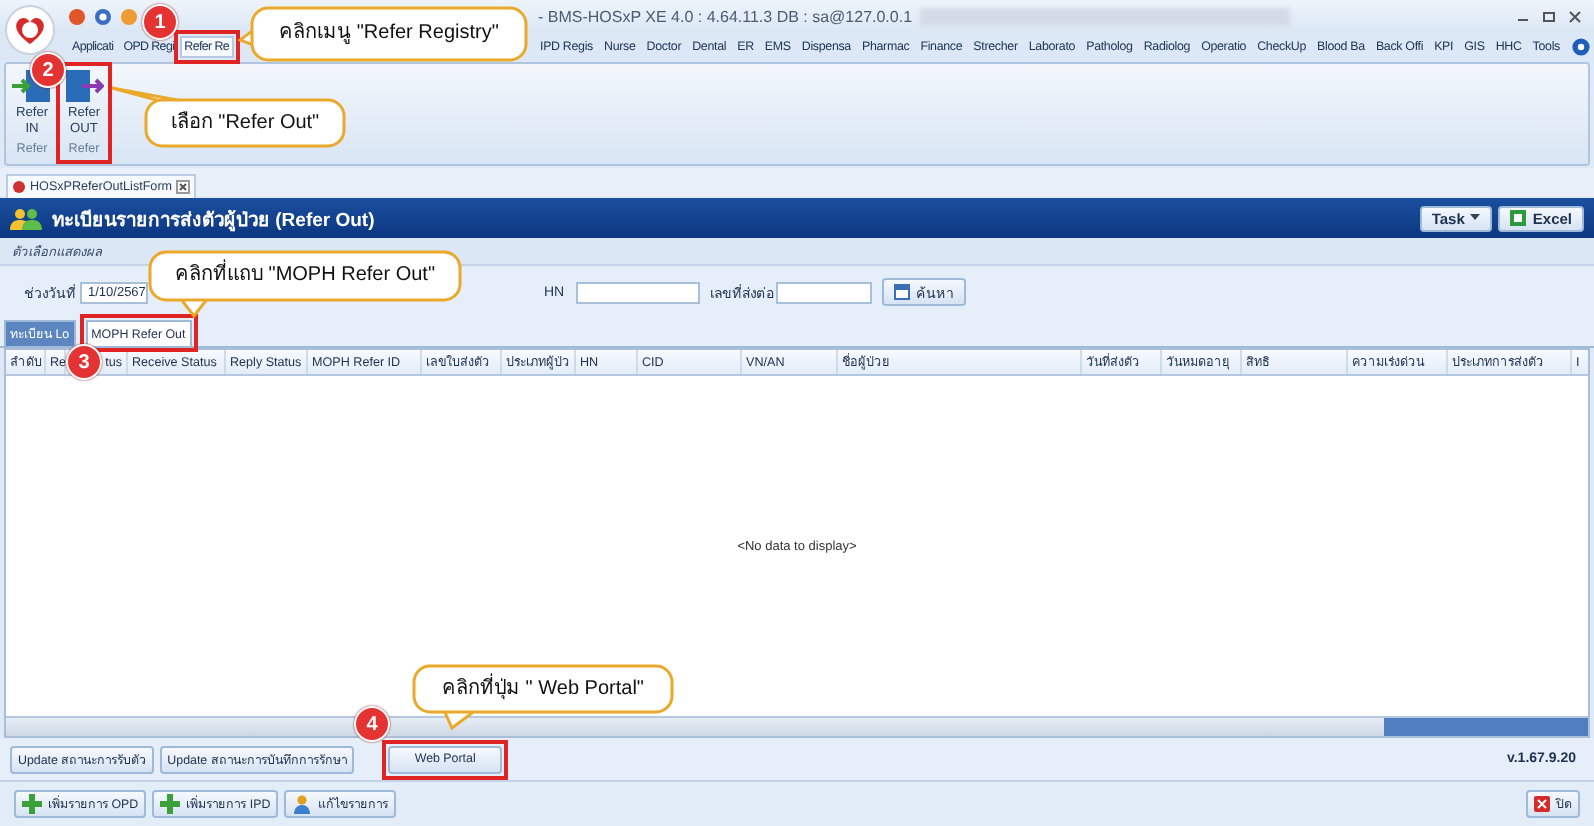 Image resolution: width=1594 pixels, height=826 pixels. Describe the element at coordinates (302, 804) in the screenshot. I see `person-edit-icon` at that location.